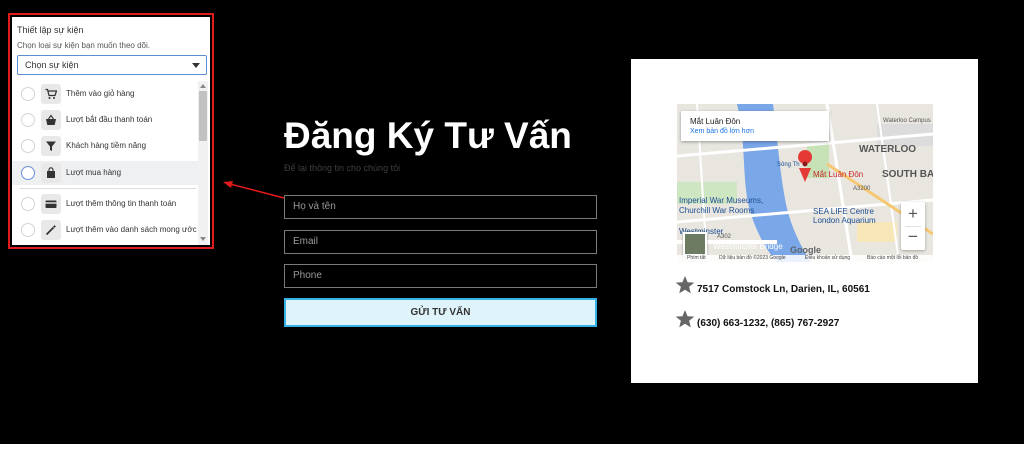 Image resolution: width=1024 pixels, height=463 pixels. I want to click on view-larger-map-link: Xem bản đồ lớn hơn, so click(722, 131).